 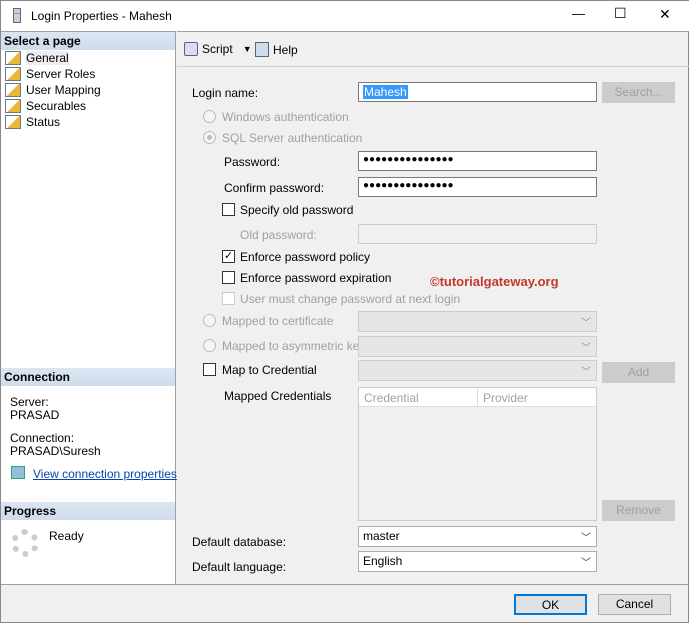 What do you see at coordinates (550, 604) in the screenshot?
I see `ok-button: OK` at bounding box center [550, 604].